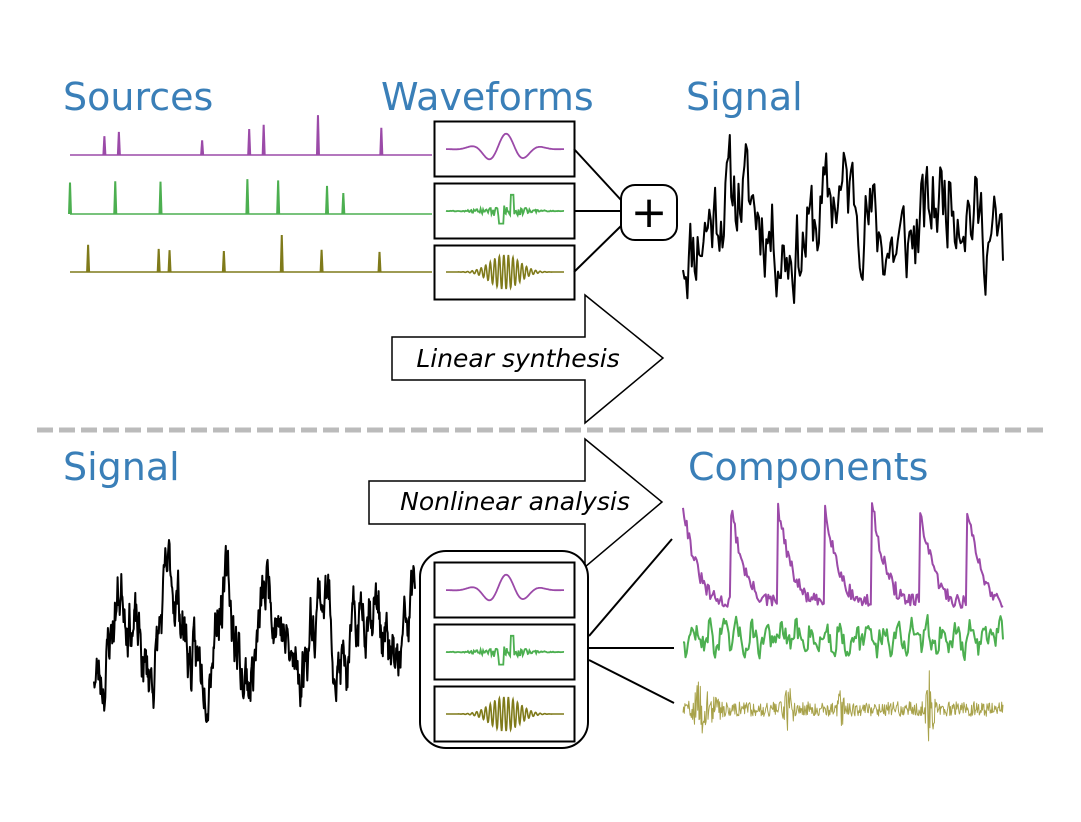  I want to click on arrow-label-nonlinear-analysis: Nonlinear analysis, so click(515, 501).